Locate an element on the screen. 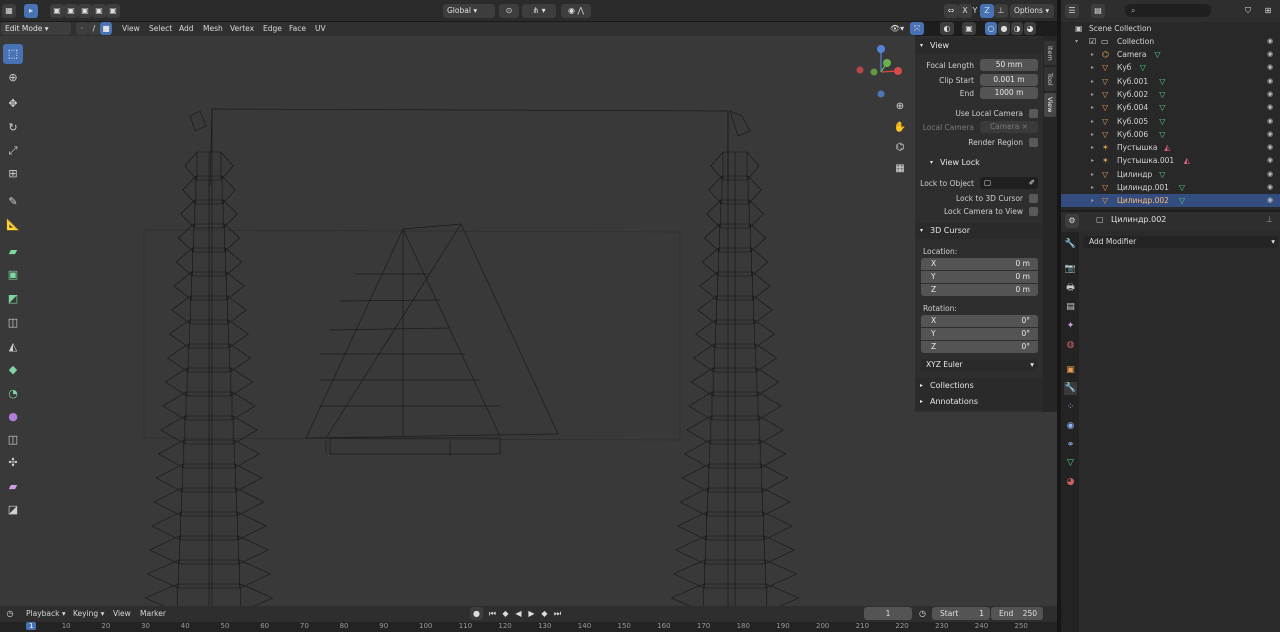  outliner-editor-icon: ☰ is located at coordinates (1072, 11).